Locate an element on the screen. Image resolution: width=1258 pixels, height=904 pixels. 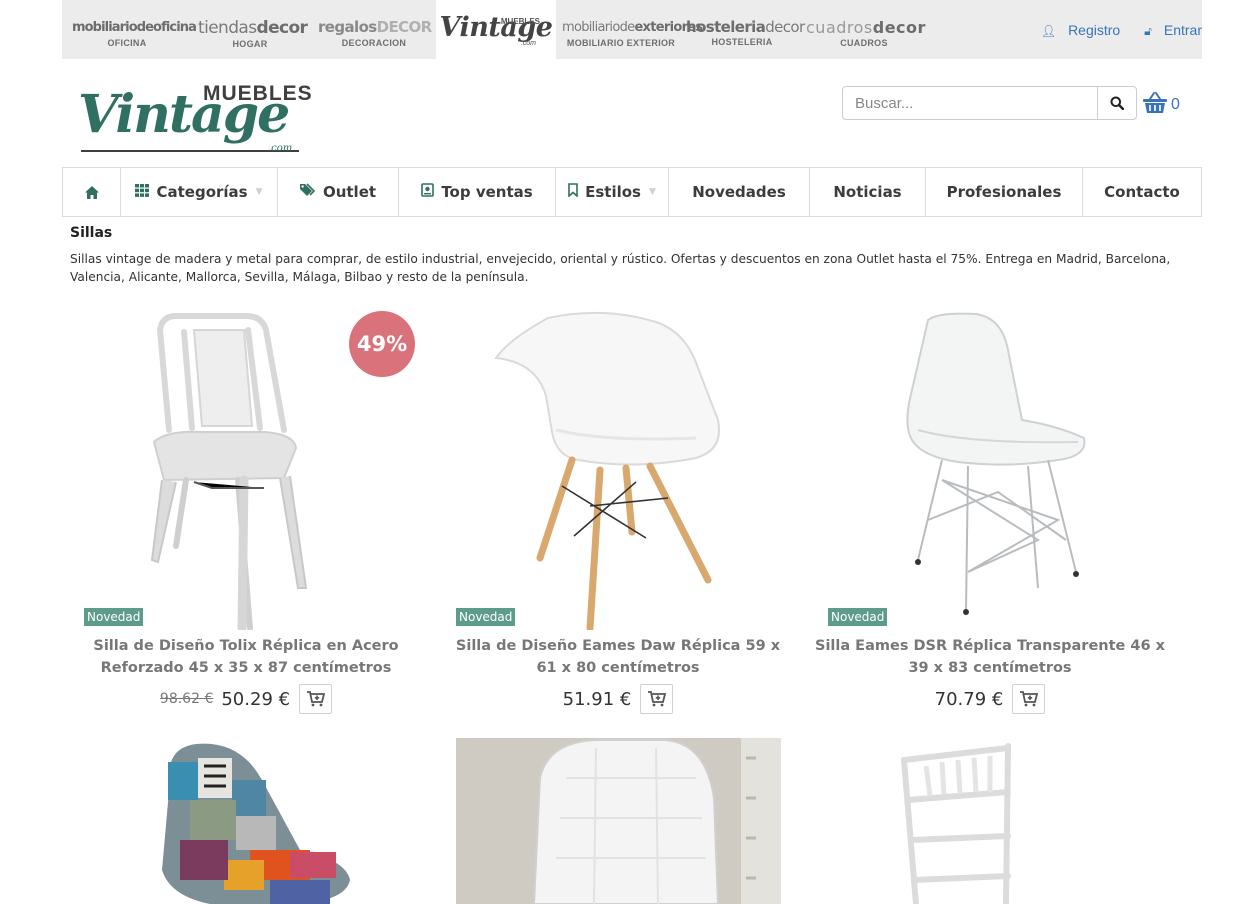
nav-categories-label: Categorías is located at coordinates (202, 192).